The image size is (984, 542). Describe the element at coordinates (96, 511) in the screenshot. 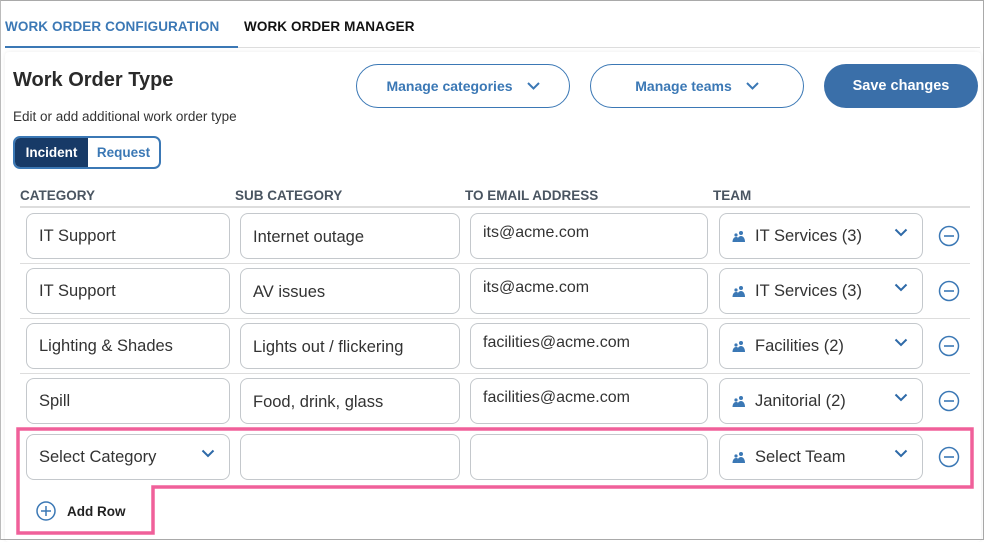

I see `add-row-label: Add Row` at that location.